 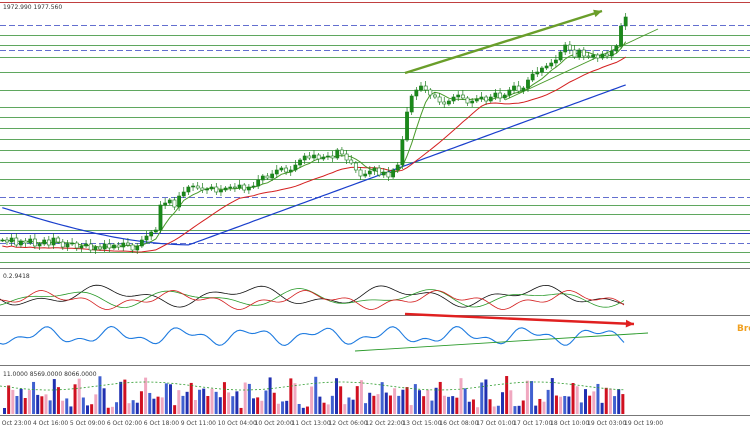 I want to click on time-label-3: 6 Oct 02:00, so click(x=124, y=423).